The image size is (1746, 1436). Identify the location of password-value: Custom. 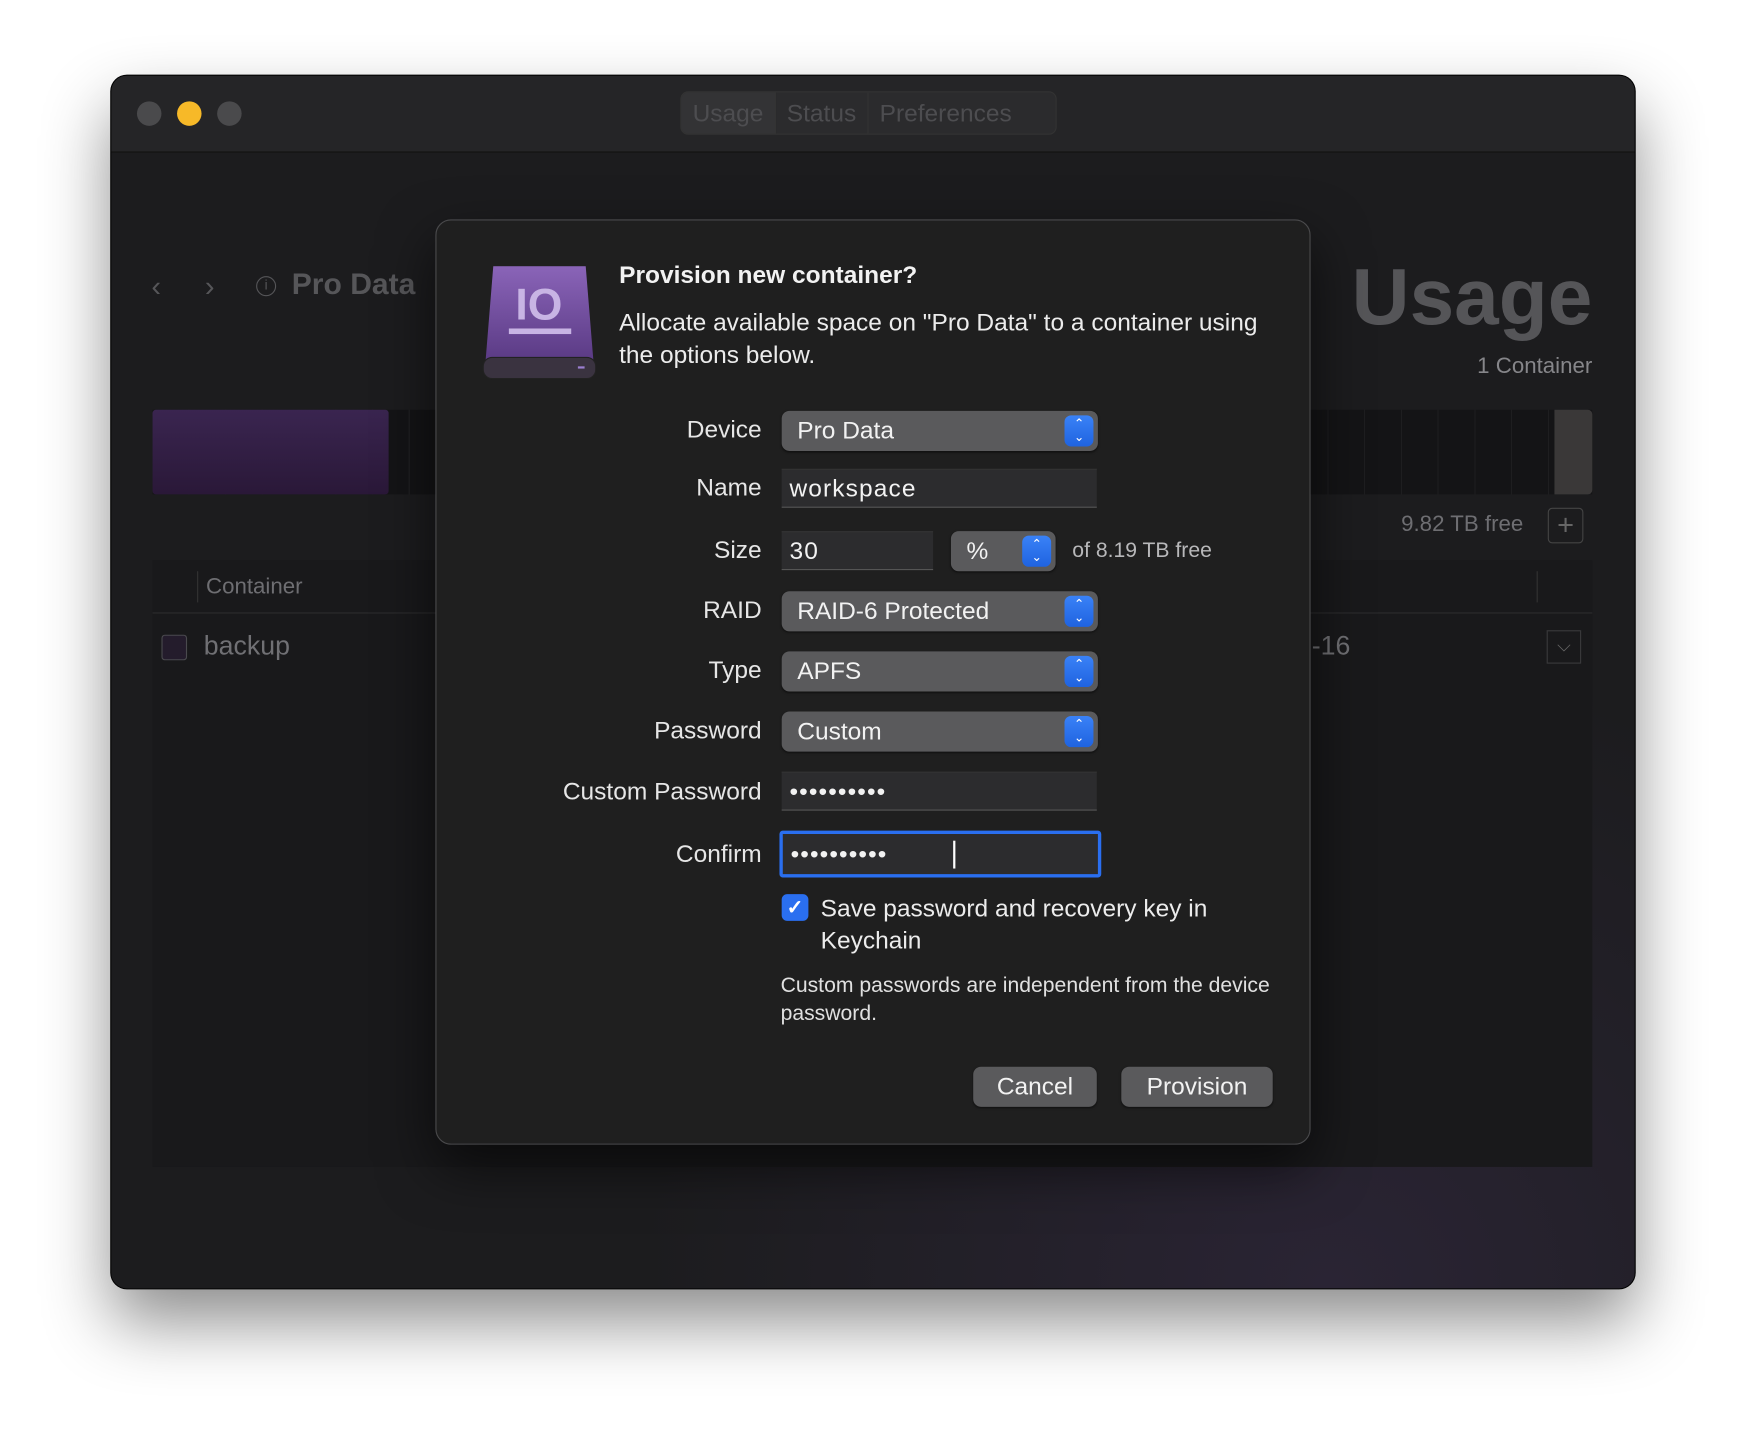
(839, 731).